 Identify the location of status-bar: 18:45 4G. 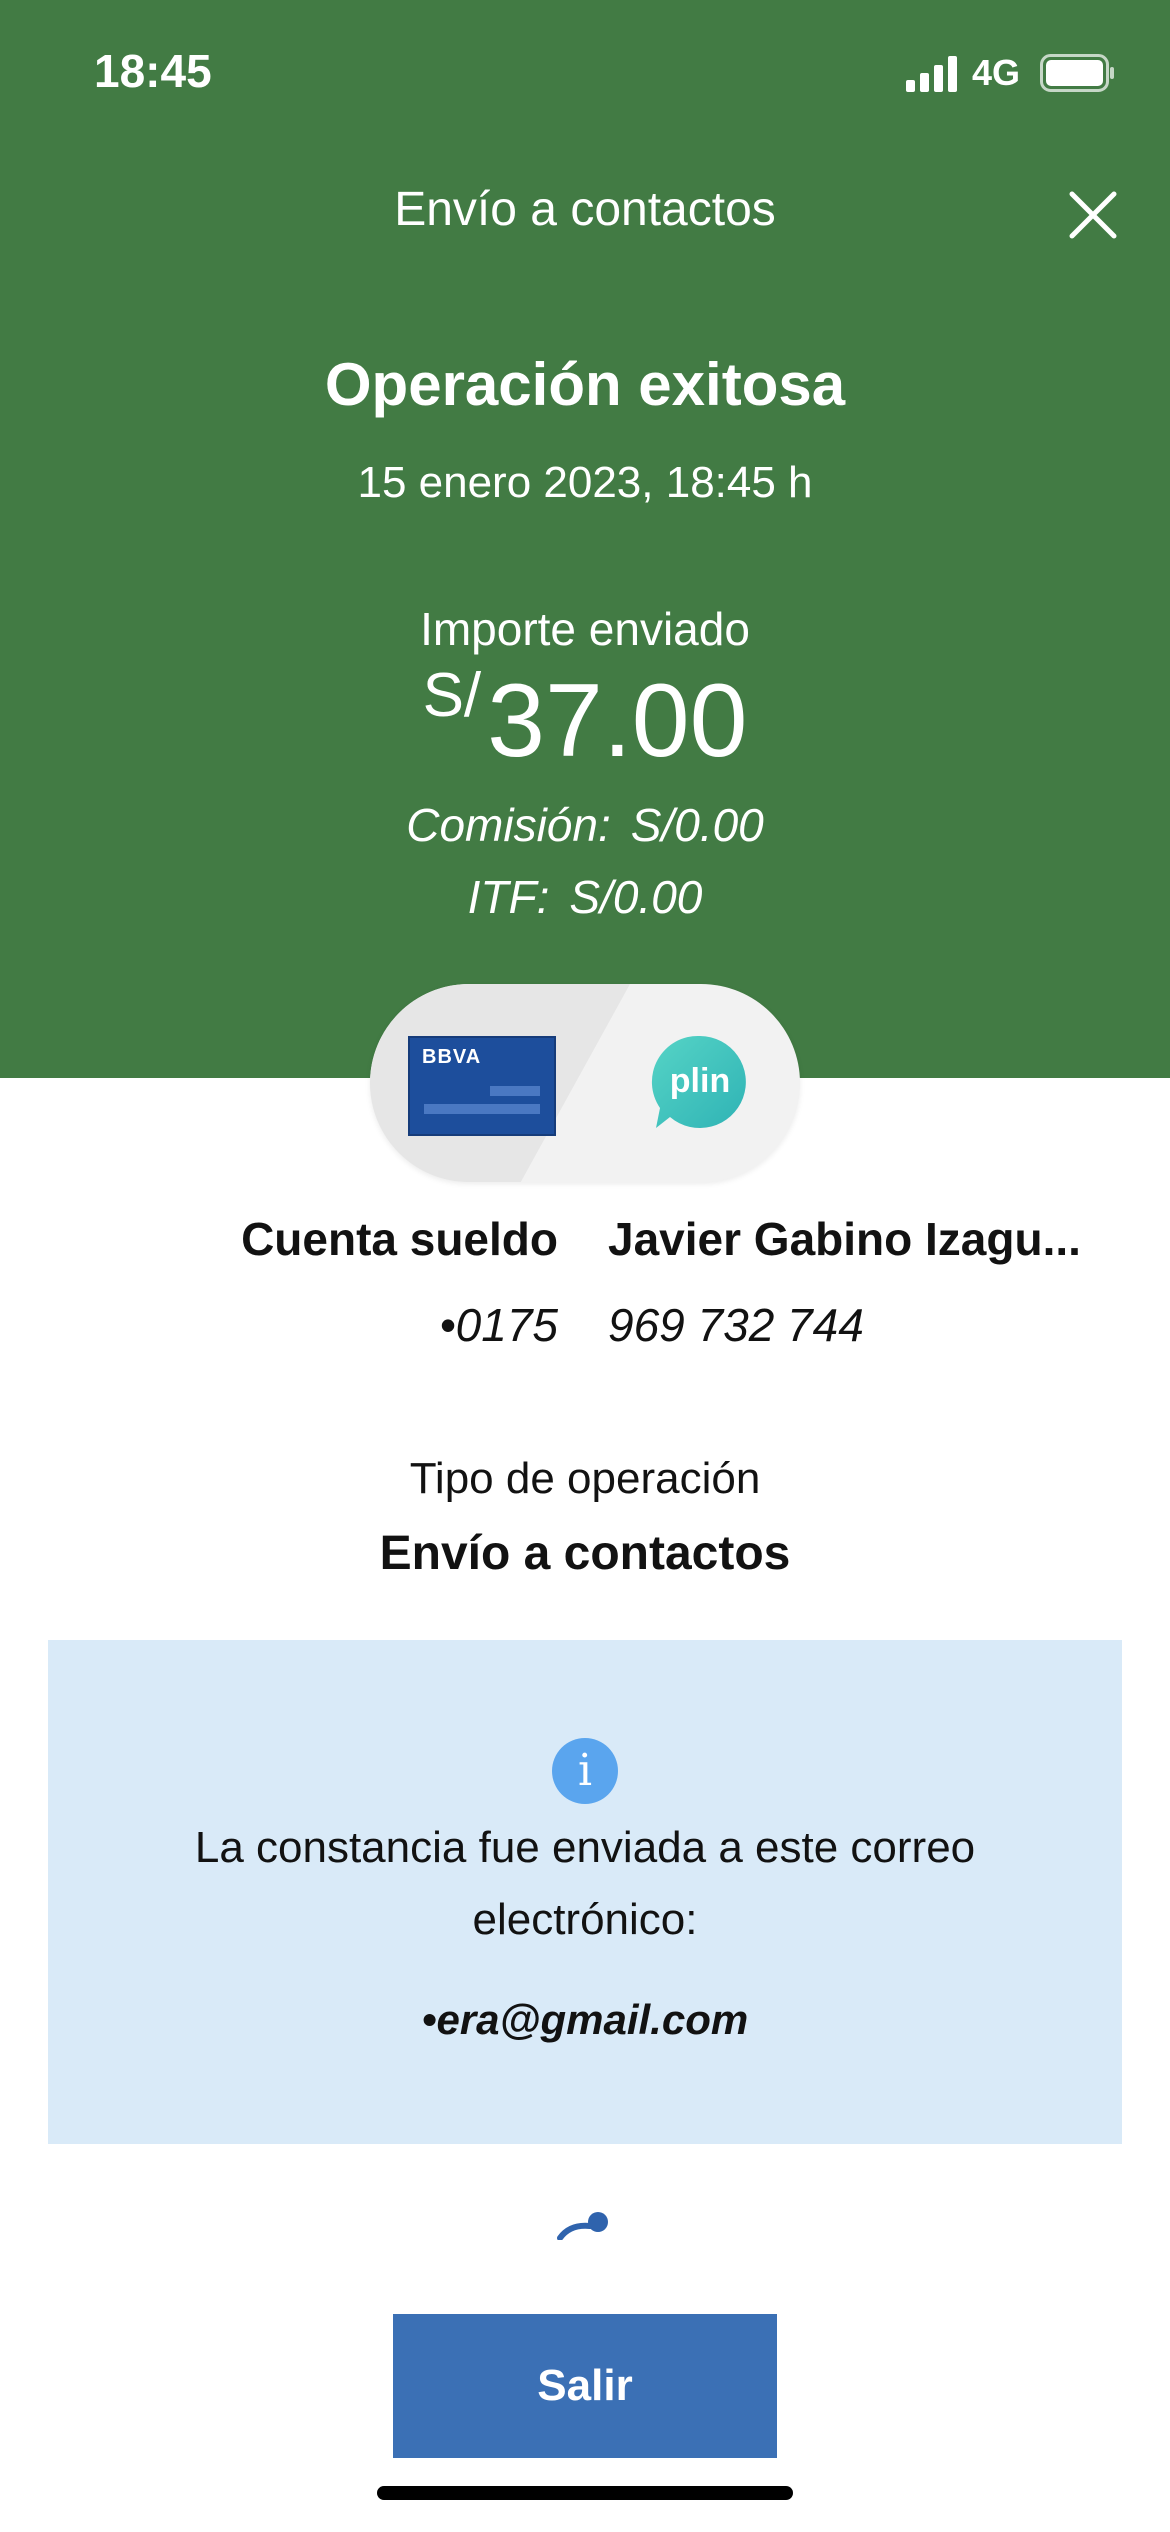
(585, 70).